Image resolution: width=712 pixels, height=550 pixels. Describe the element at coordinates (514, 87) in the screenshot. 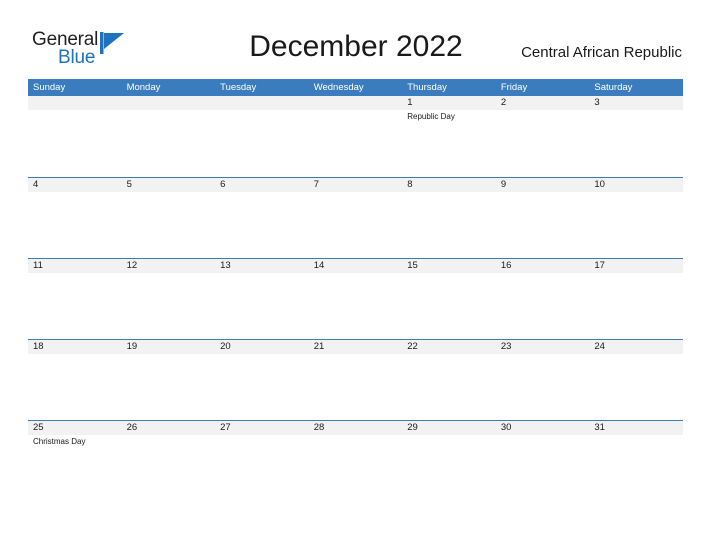

I see `weekday-header-friday: Friday` at that location.